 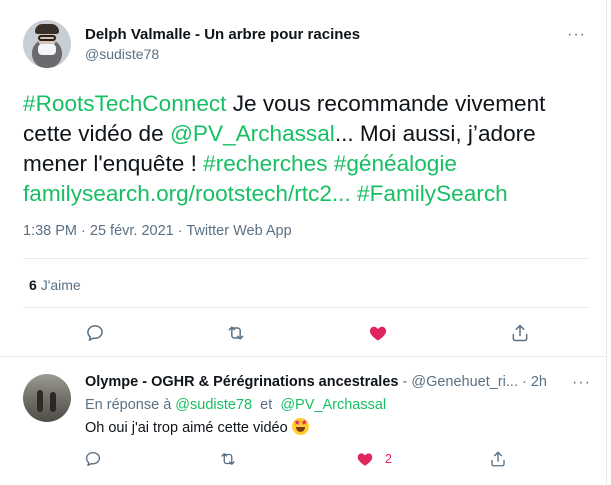 I want to click on more-icon: ···, so click(x=576, y=35).